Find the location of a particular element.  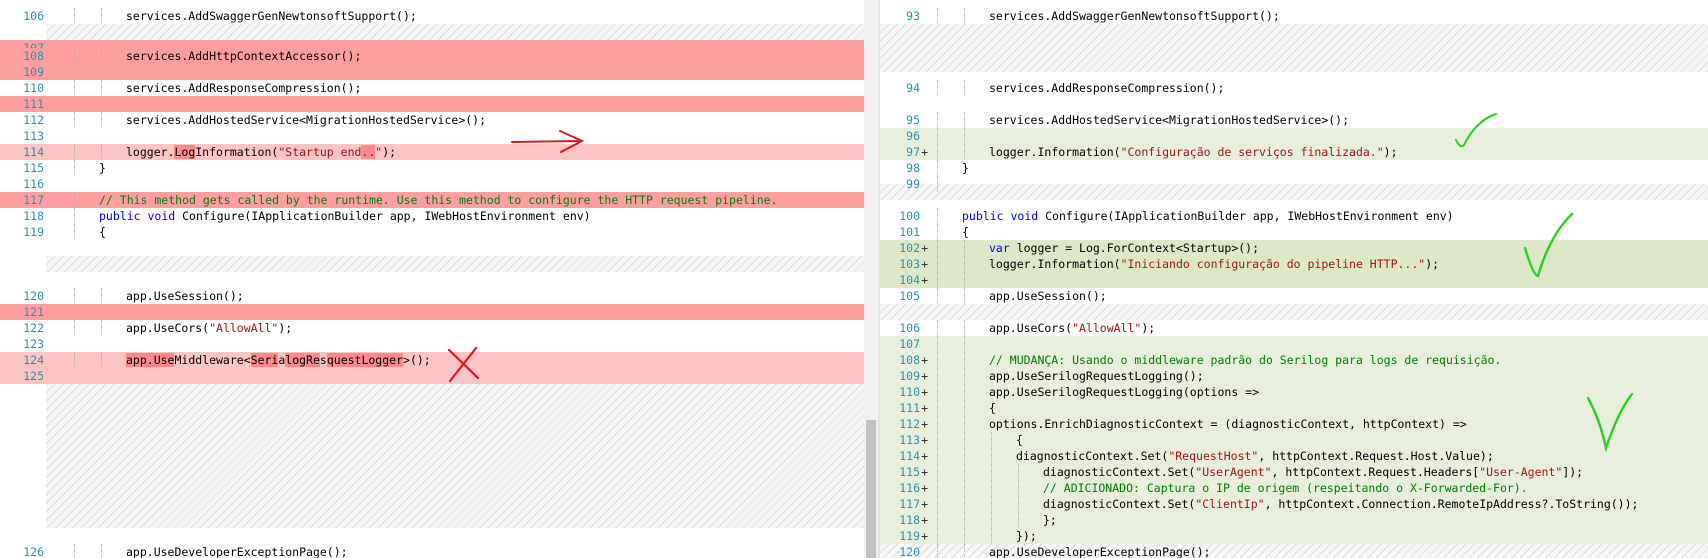

code-token: diagnosticContext.Set( is located at coordinates (1119, 472).